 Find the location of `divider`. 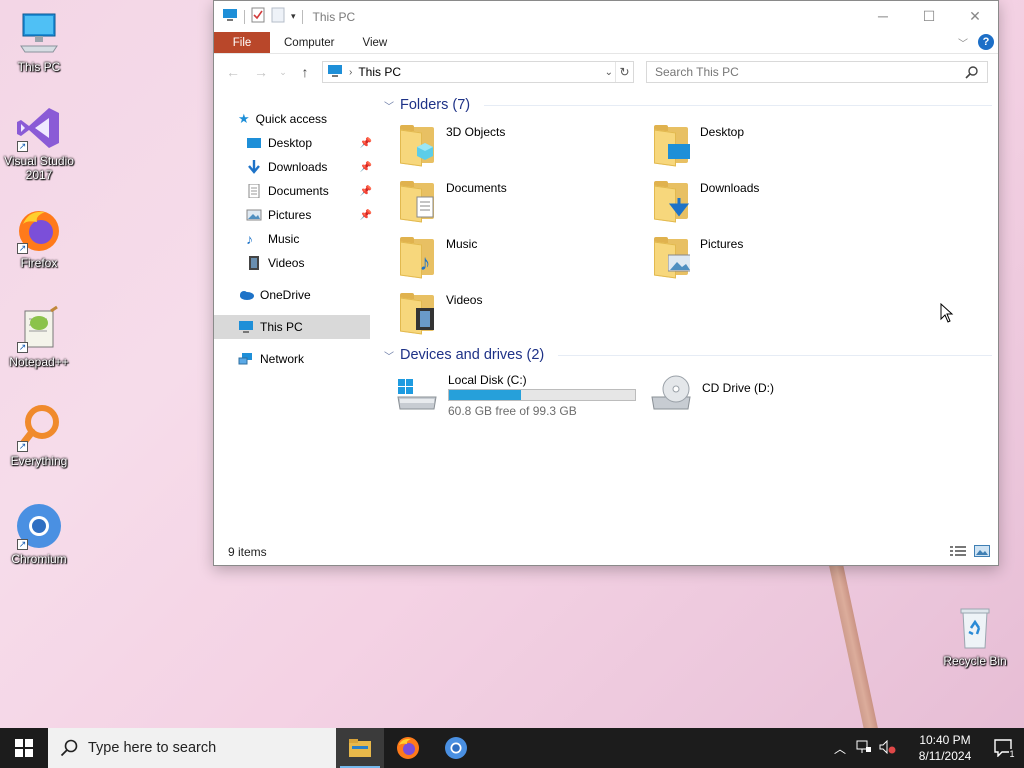

divider is located at coordinates (775, 355).